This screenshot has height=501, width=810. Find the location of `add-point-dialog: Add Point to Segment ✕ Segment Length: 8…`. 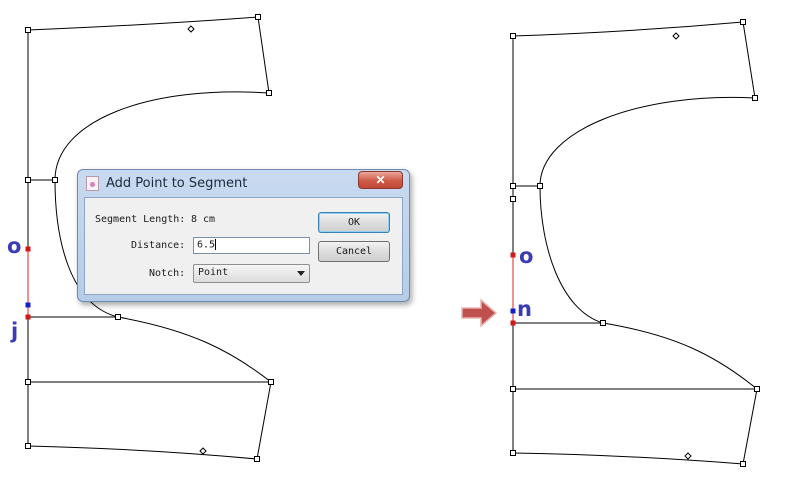

add-point-dialog: Add Point to Segment ✕ Segment Length: 8… is located at coordinates (243, 235).